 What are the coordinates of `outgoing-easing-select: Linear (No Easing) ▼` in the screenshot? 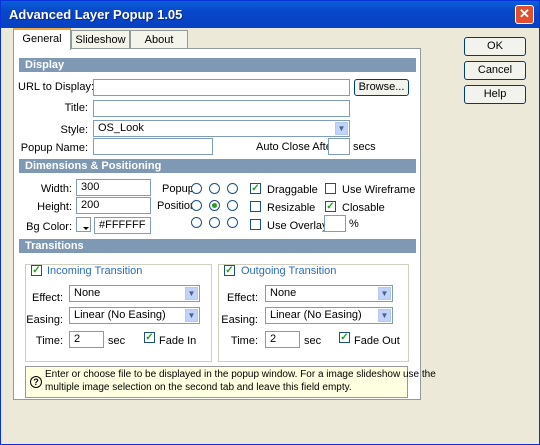 It's located at (329, 315).